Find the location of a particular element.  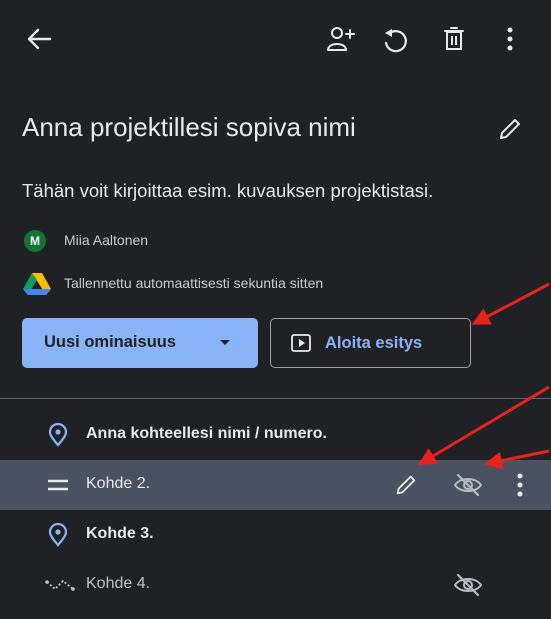

list-item-selected: Kohde 2. is located at coordinates (275, 485).